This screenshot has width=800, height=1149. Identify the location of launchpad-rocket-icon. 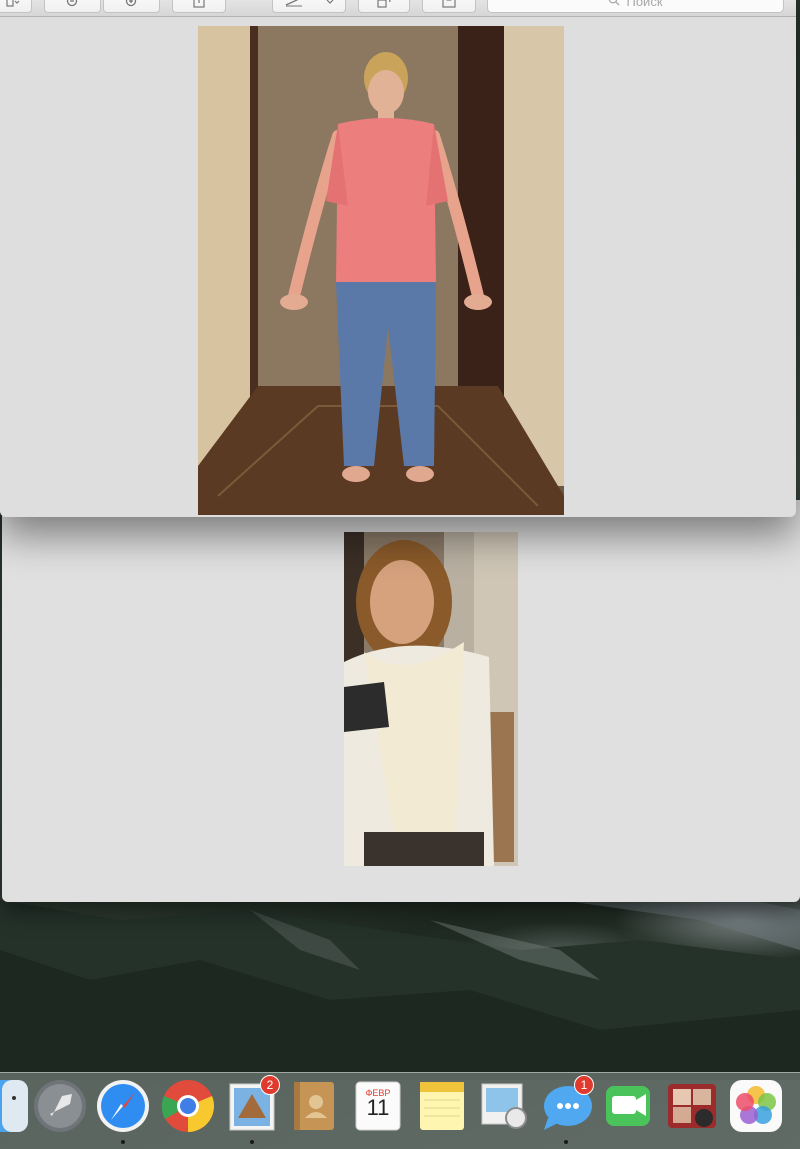
(60, 1106).